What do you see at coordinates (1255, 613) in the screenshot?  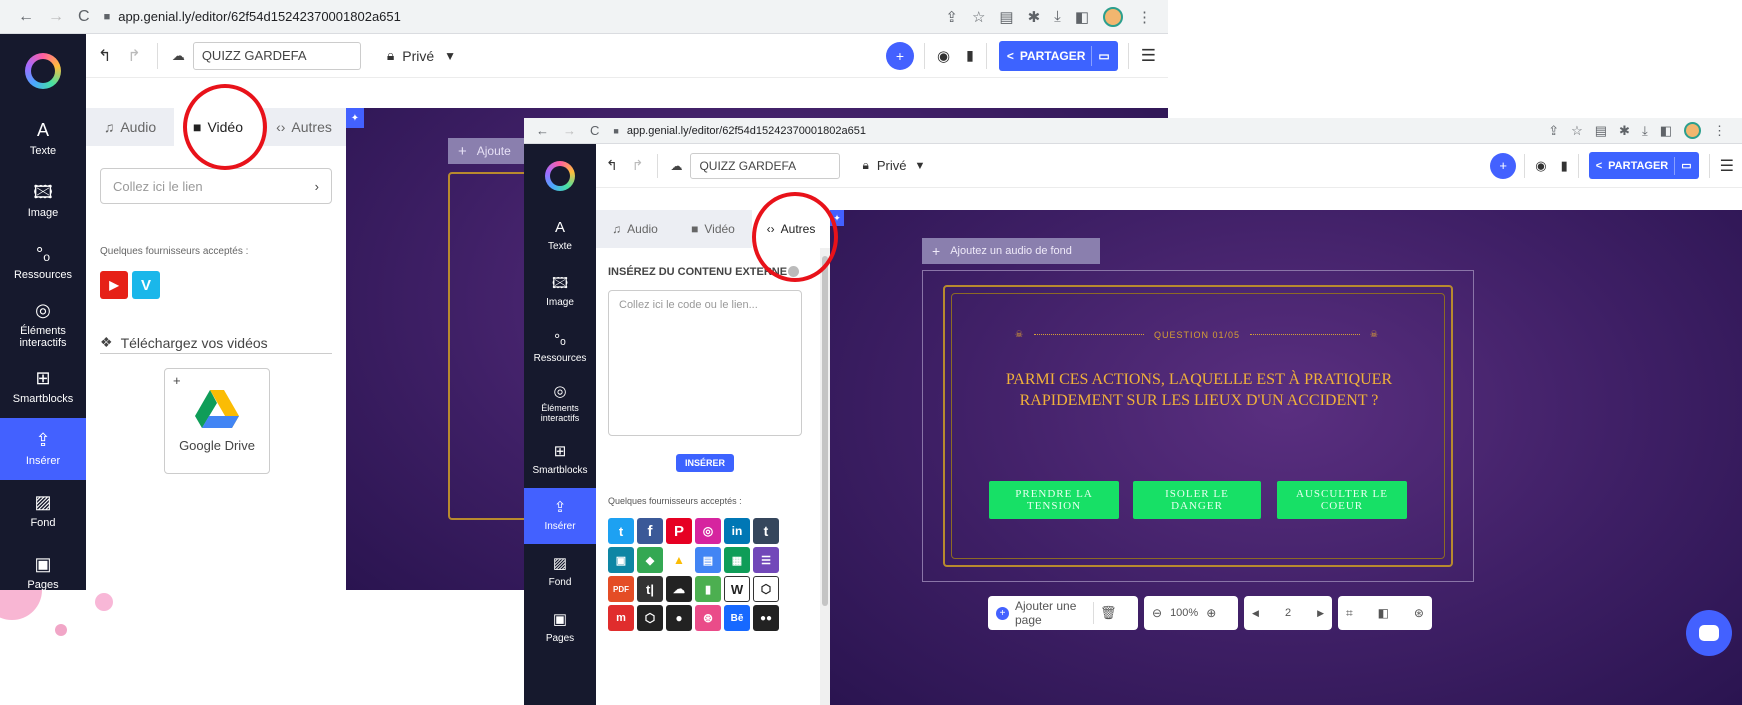 I see `prev-page-icon: ◀` at bounding box center [1255, 613].